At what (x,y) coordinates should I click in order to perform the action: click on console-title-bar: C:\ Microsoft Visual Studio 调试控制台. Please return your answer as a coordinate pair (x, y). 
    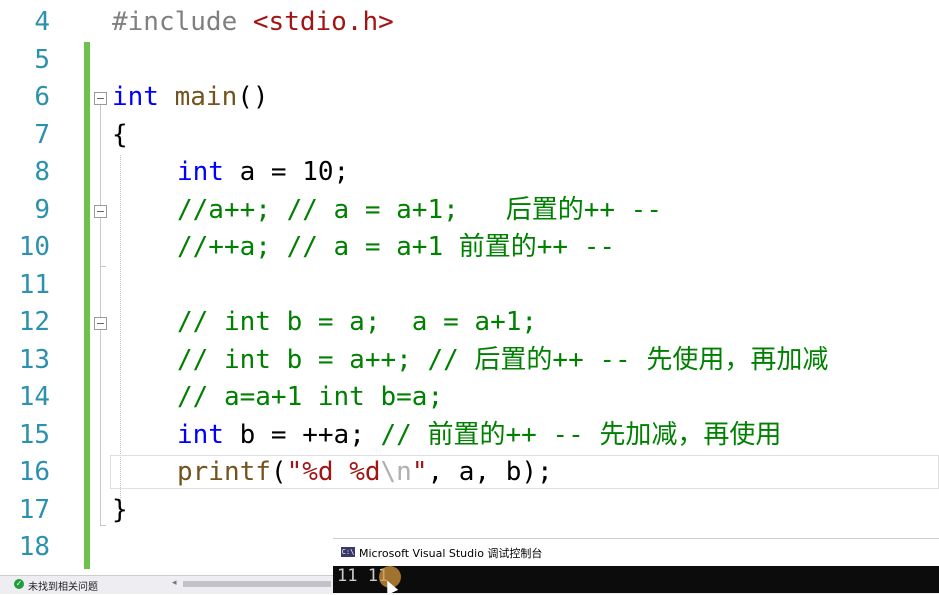
    Looking at the image, I should click on (636, 552).